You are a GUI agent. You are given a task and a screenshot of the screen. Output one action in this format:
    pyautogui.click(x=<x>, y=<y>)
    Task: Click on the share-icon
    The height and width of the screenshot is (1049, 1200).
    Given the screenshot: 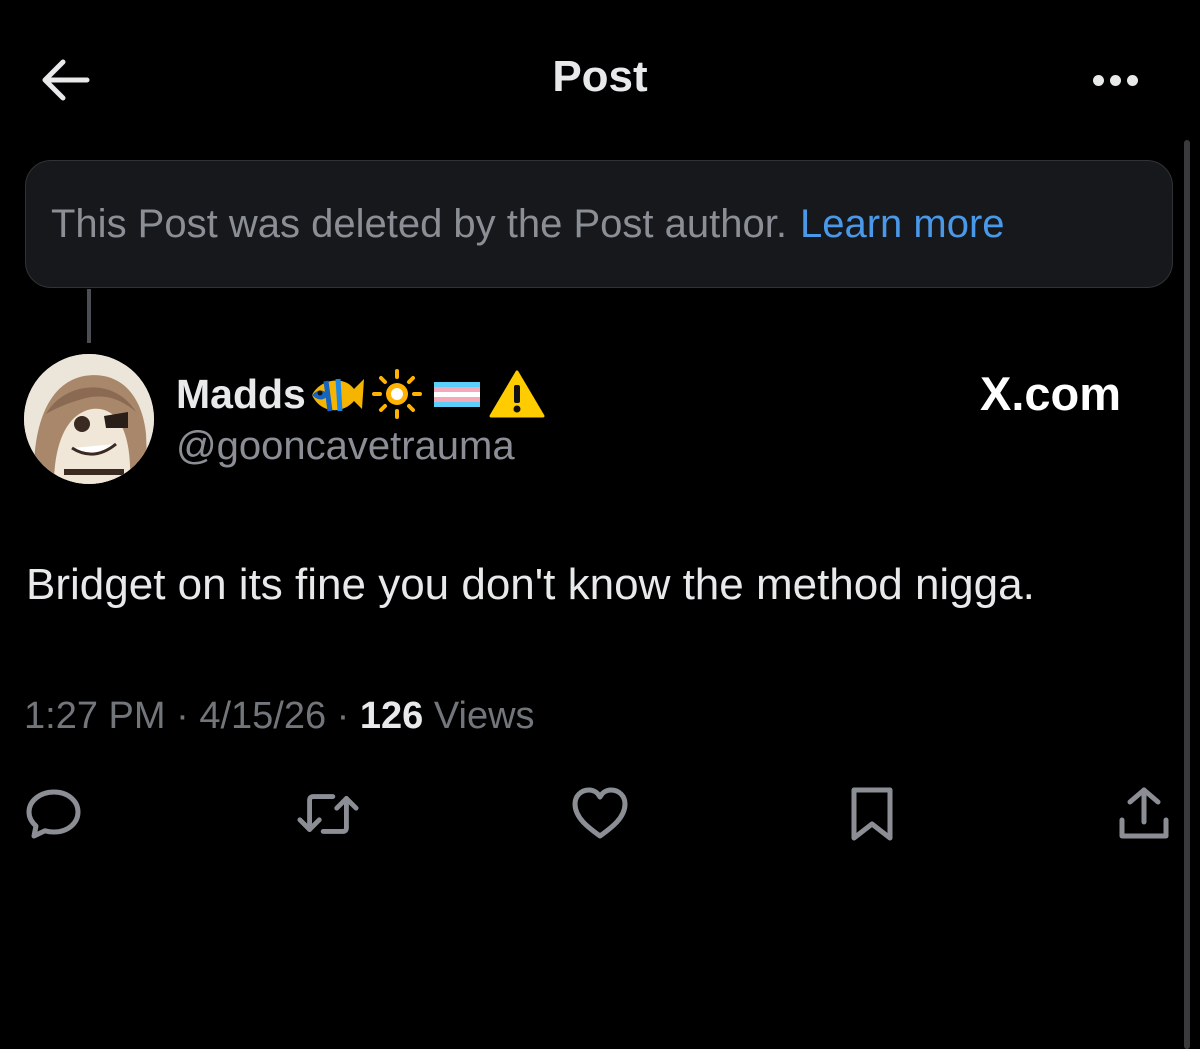 What is the action you would take?
    pyautogui.click(x=1144, y=813)
    